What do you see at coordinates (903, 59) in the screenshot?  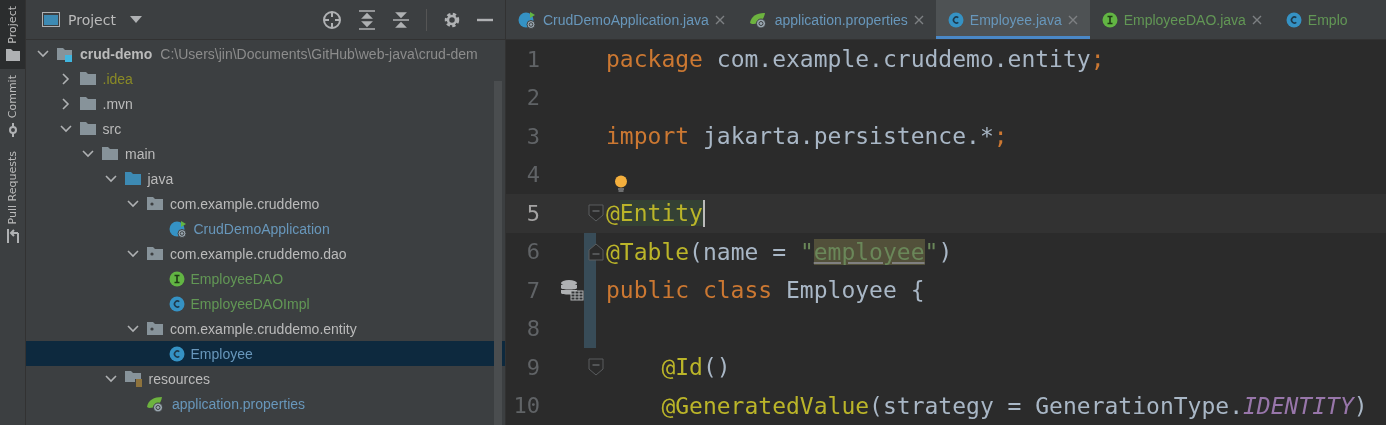 I see `code-token: com.example.cruddemo.entity` at bounding box center [903, 59].